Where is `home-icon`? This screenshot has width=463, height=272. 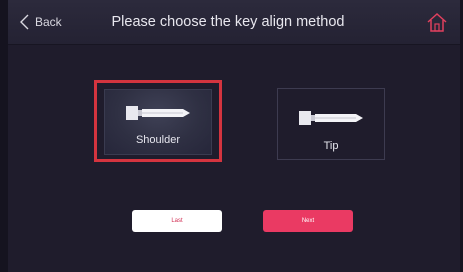
home-icon is located at coordinates (437, 24).